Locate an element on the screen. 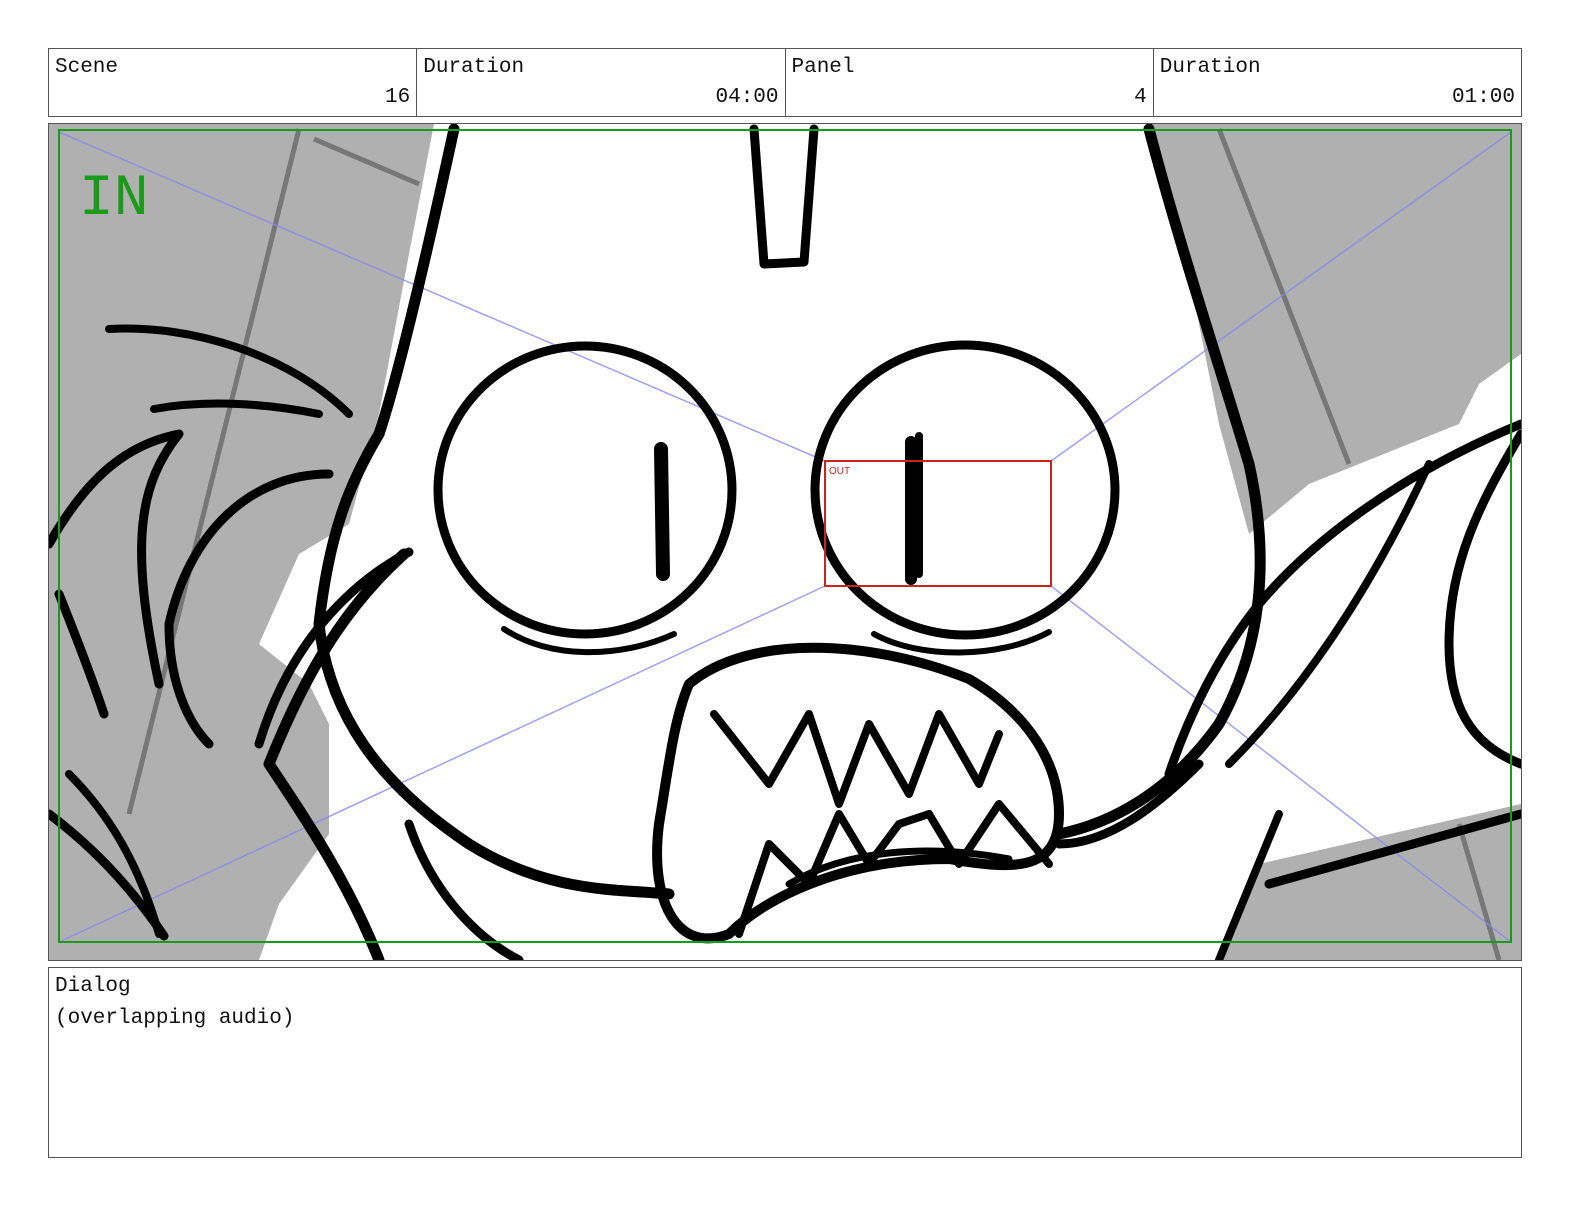 This screenshot has height=1225, width=1582. panel-duration-cell: Duration 01:00 is located at coordinates (1337, 82).